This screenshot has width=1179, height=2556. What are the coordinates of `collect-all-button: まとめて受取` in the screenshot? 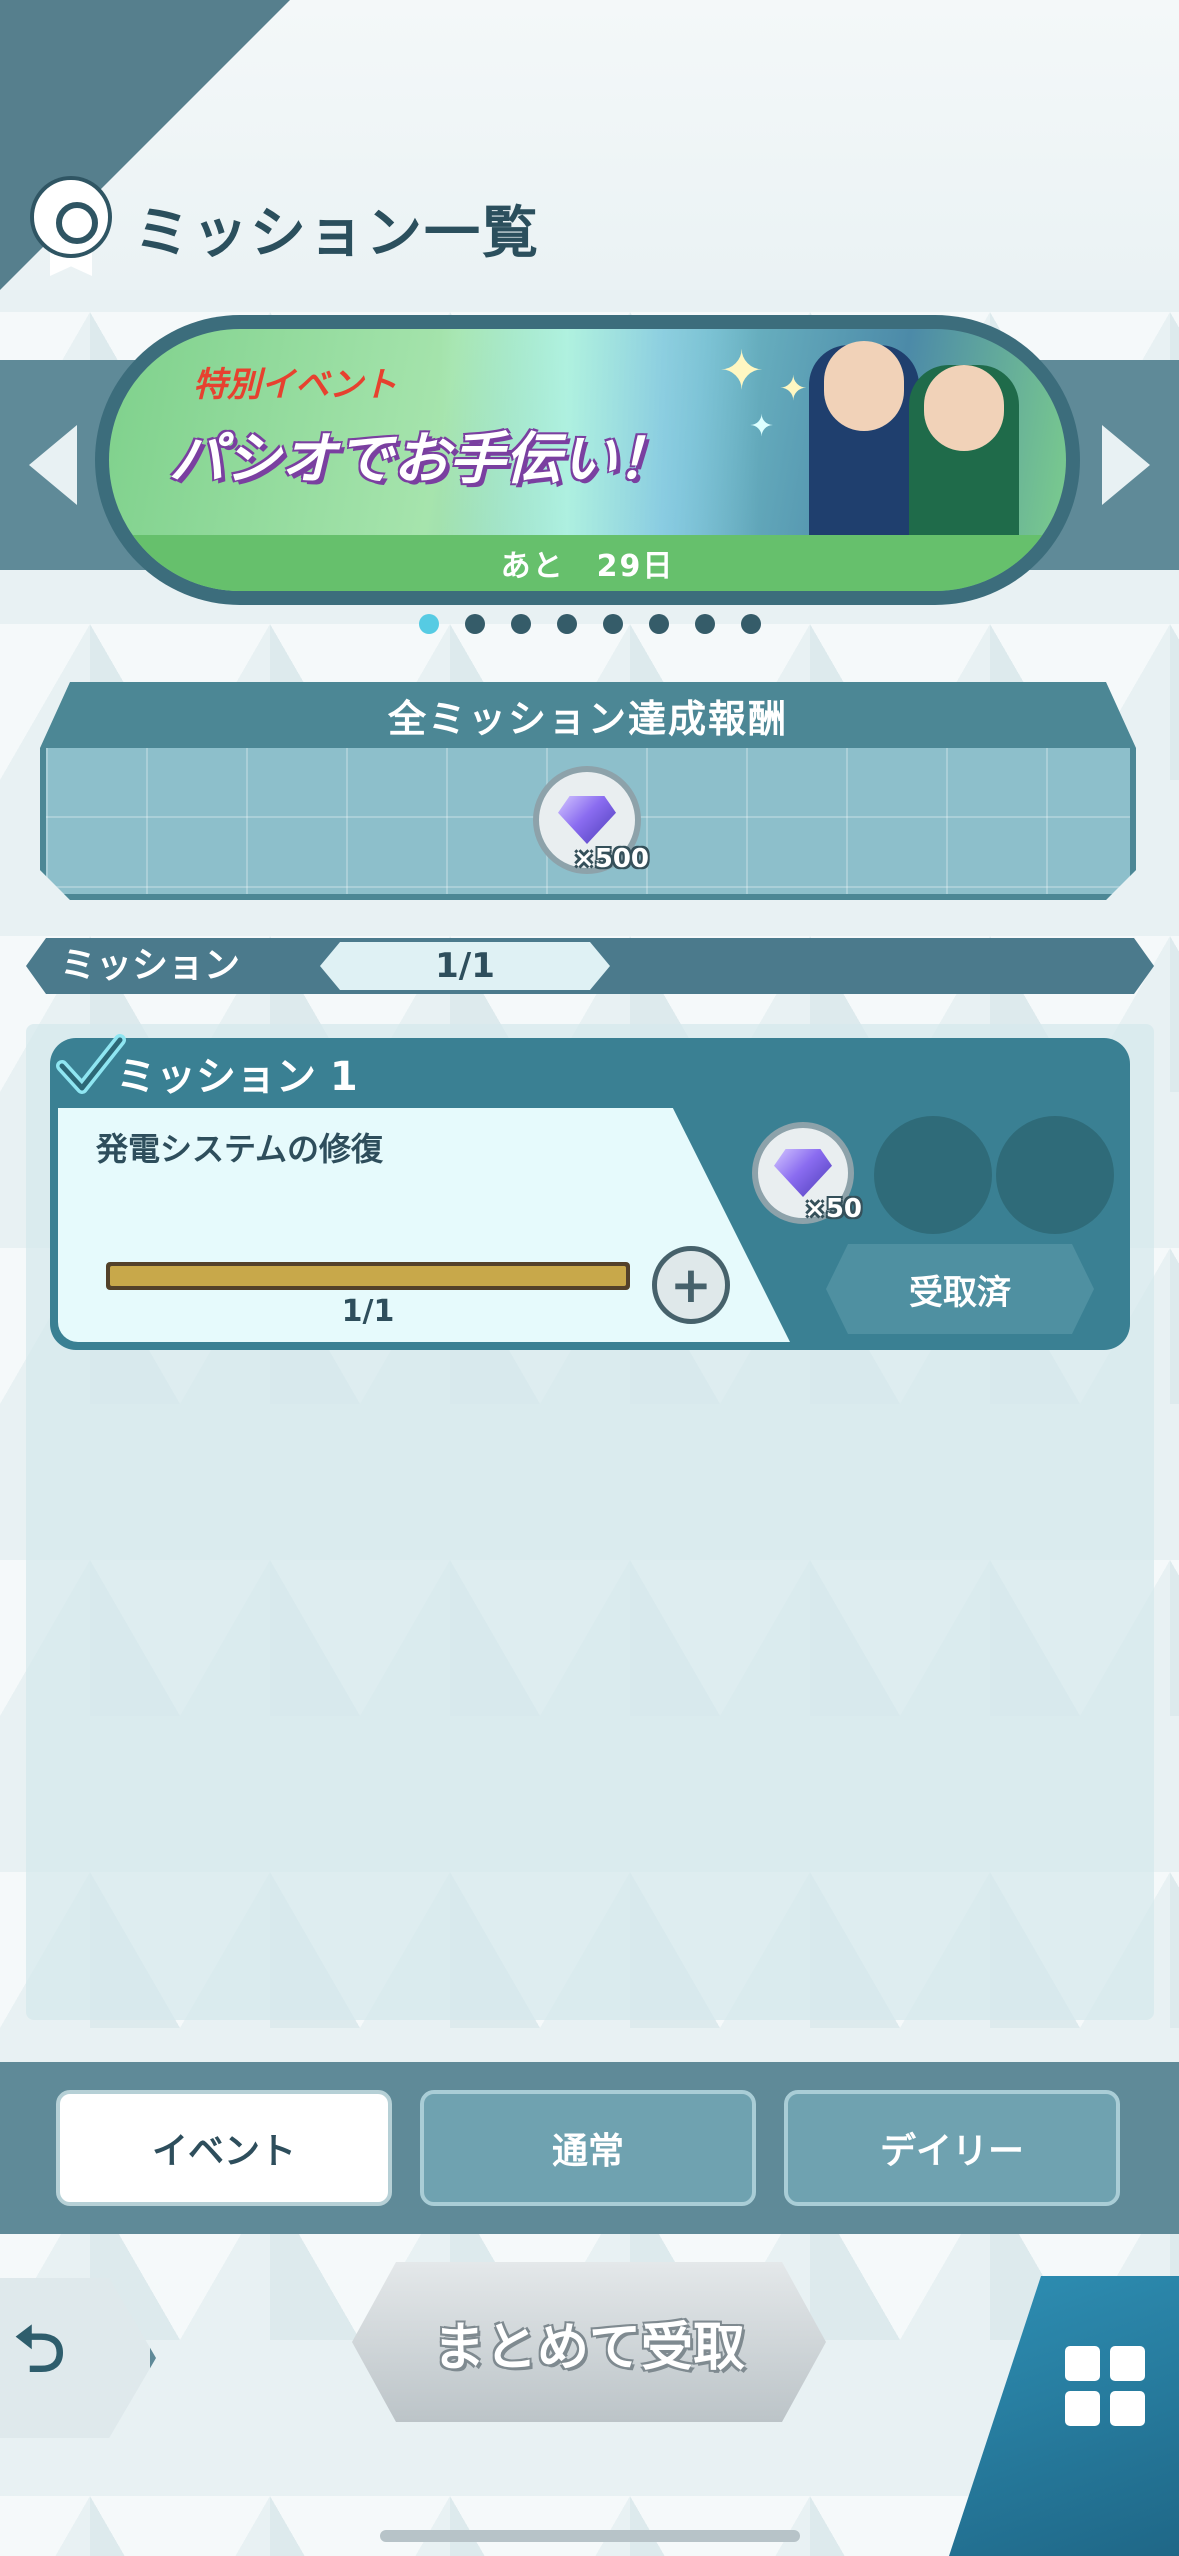 It's located at (589, 2342).